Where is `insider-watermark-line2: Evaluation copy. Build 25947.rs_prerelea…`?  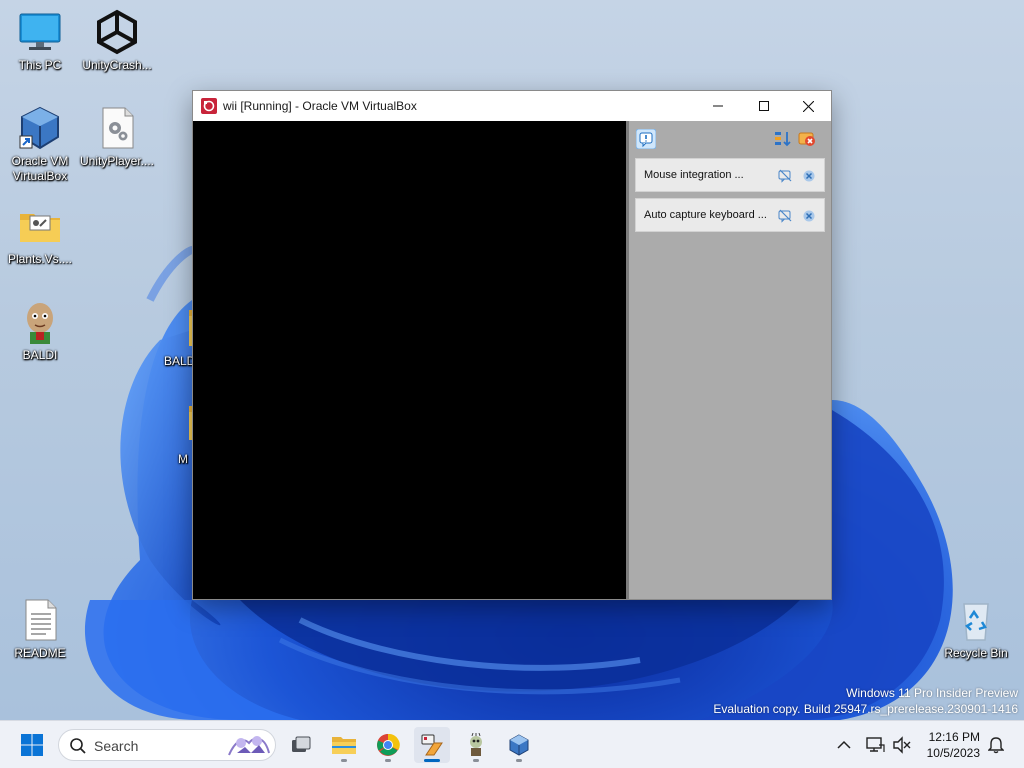 insider-watermark-line2: Evaluation copy. Build 25947.rs_prerelea… is located at coordinates (865, 709).